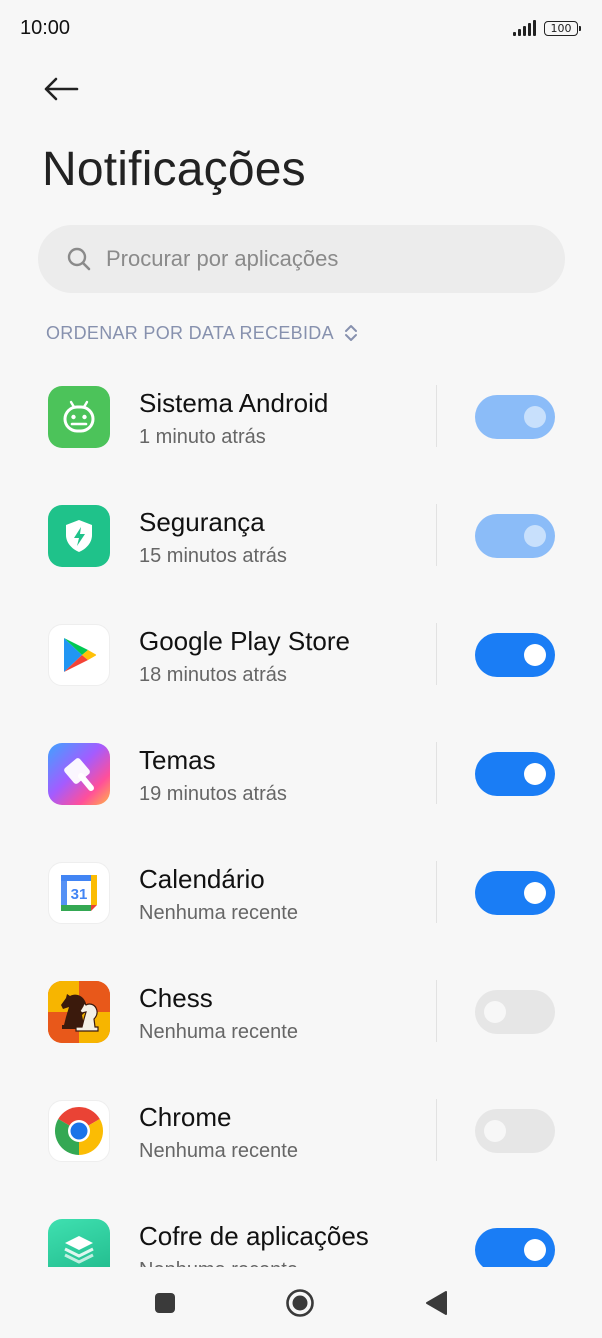 The width and height of the screenshot is (602, 1338). I want to click on list-item: Temas 19 minutos atrás, so click(301, 773).